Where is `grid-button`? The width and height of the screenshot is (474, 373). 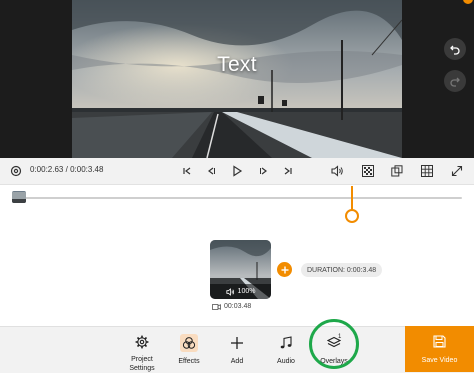
grid-button is located at coordinates (427, 171).